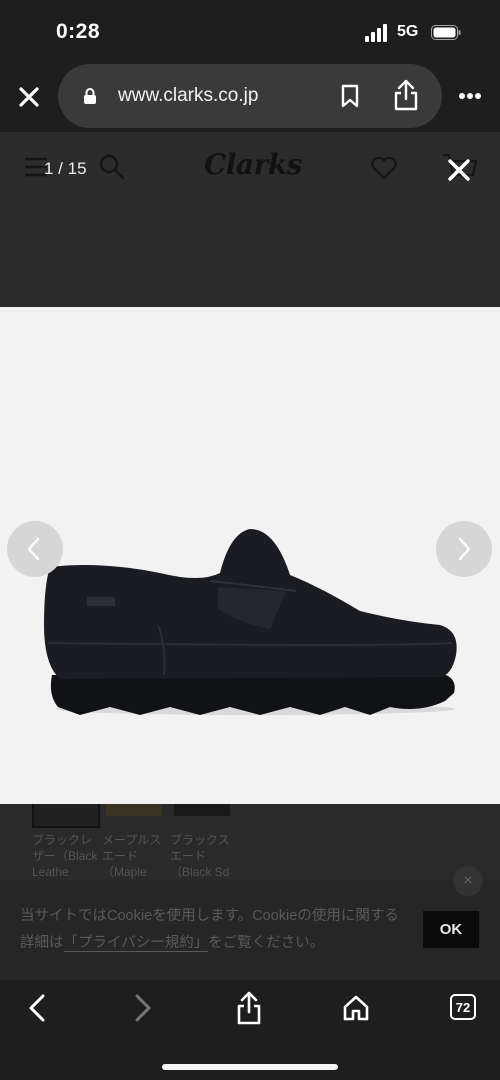 Image resolution: width=500 pixels, height=1080 pixels. What do you see at coordinates (470, 96) in the screenshot?
I see `more-options-icon` at bounding box center [470, 96].